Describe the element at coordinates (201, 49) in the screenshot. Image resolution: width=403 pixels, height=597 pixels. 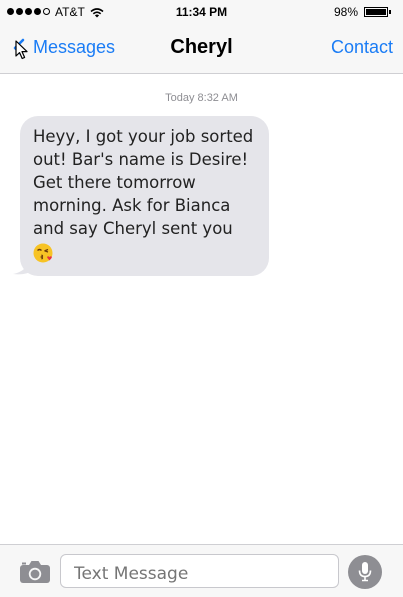
I see `navigation-bar: Messages Cheryl Contact` at that location.